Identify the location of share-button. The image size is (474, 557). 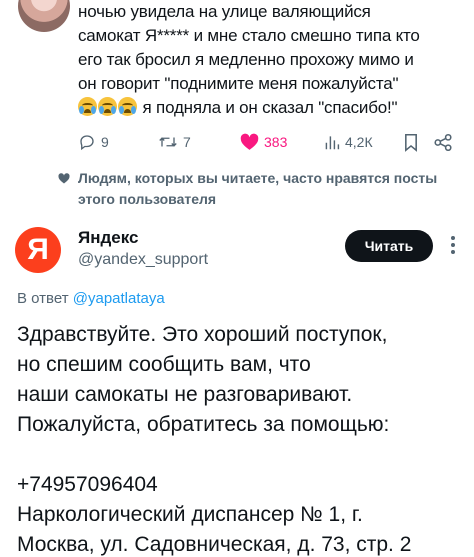
(443, 142).